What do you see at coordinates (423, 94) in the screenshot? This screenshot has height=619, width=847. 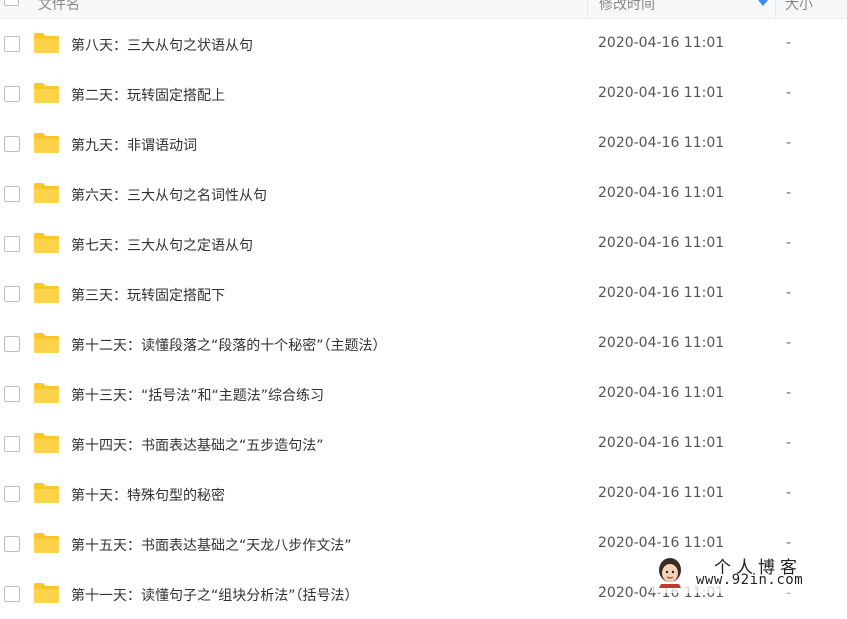 I see `file-row: 第二天：玩转固定搭配上 2020-04-16 11:01 -` at bounding box center [423, 94].